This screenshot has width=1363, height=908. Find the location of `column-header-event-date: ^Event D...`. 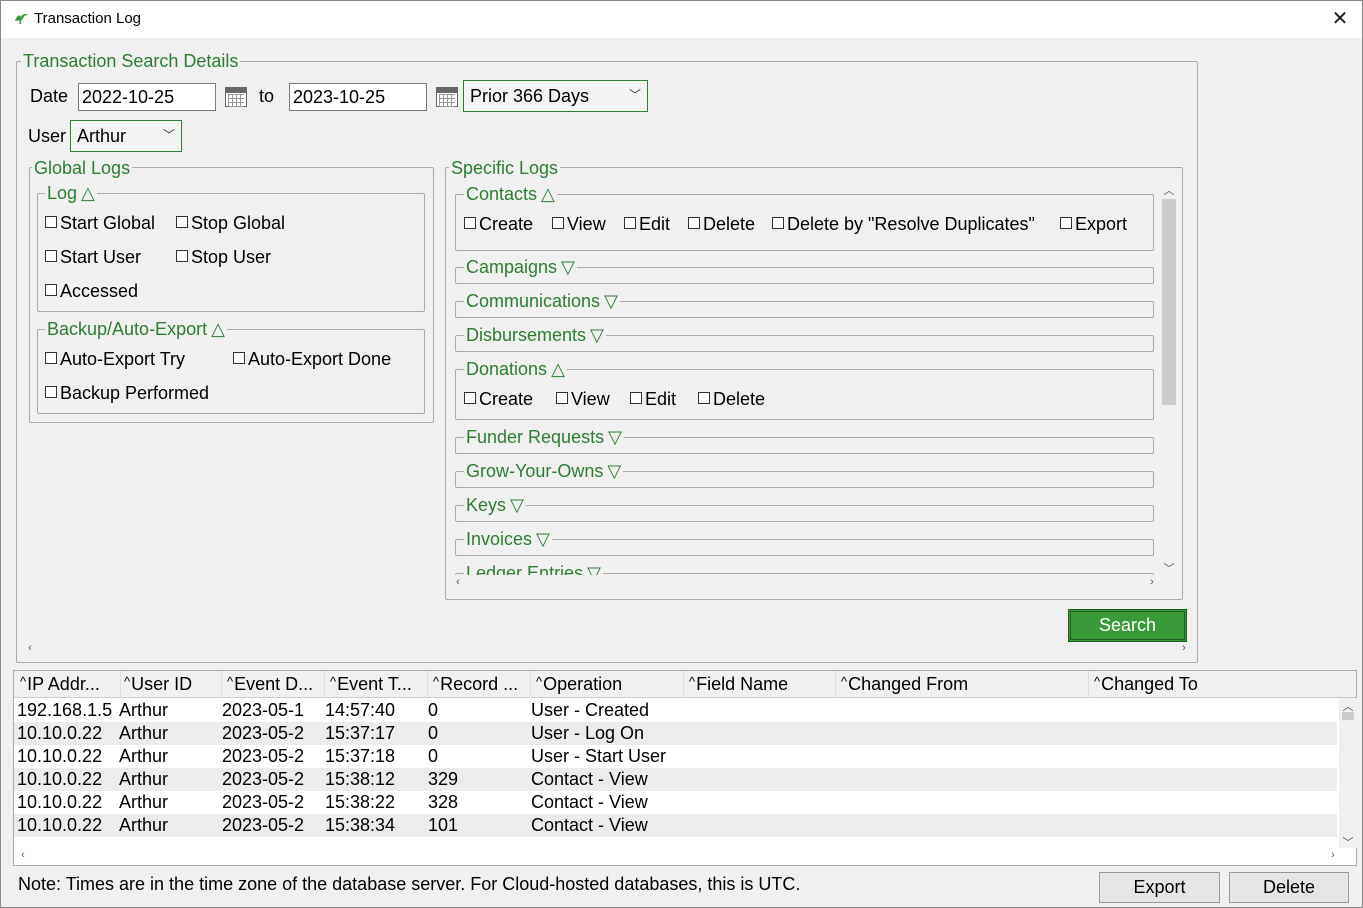

column-header-event-date: ^Event D... is located at coordinates (275, 684).